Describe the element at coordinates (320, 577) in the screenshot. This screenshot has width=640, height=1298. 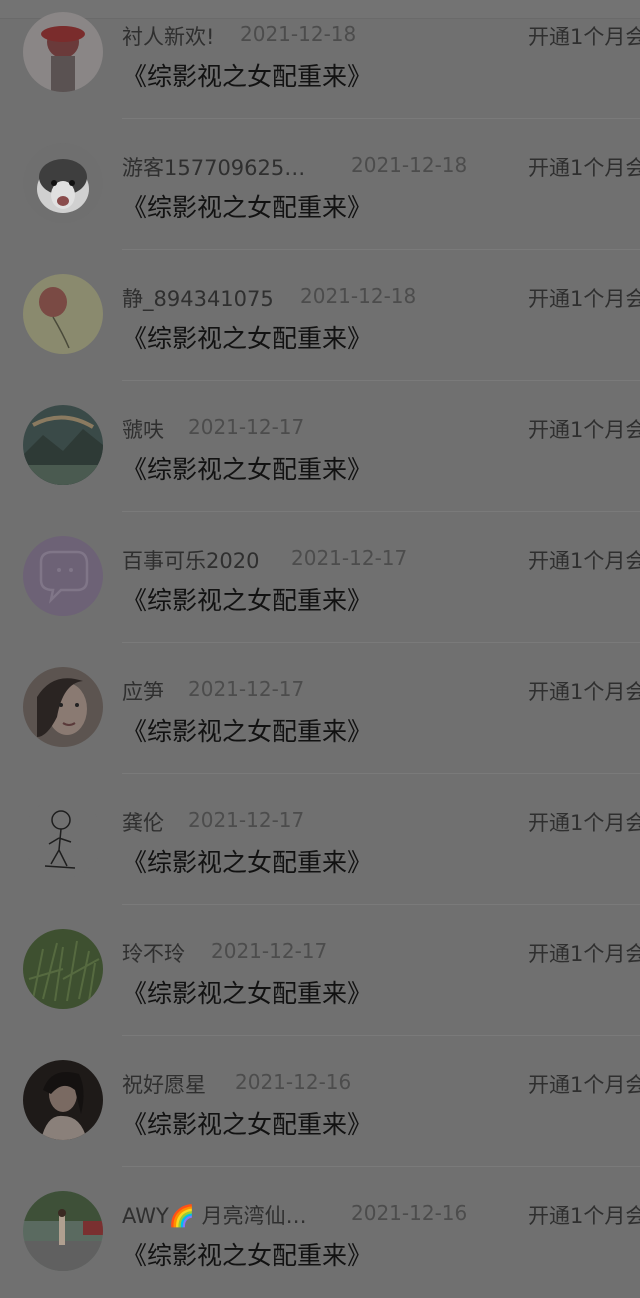
I see `list-item: 百事可乐2020 2021-12-17 《综影视之女配重来》 开通1个月会` at that location.